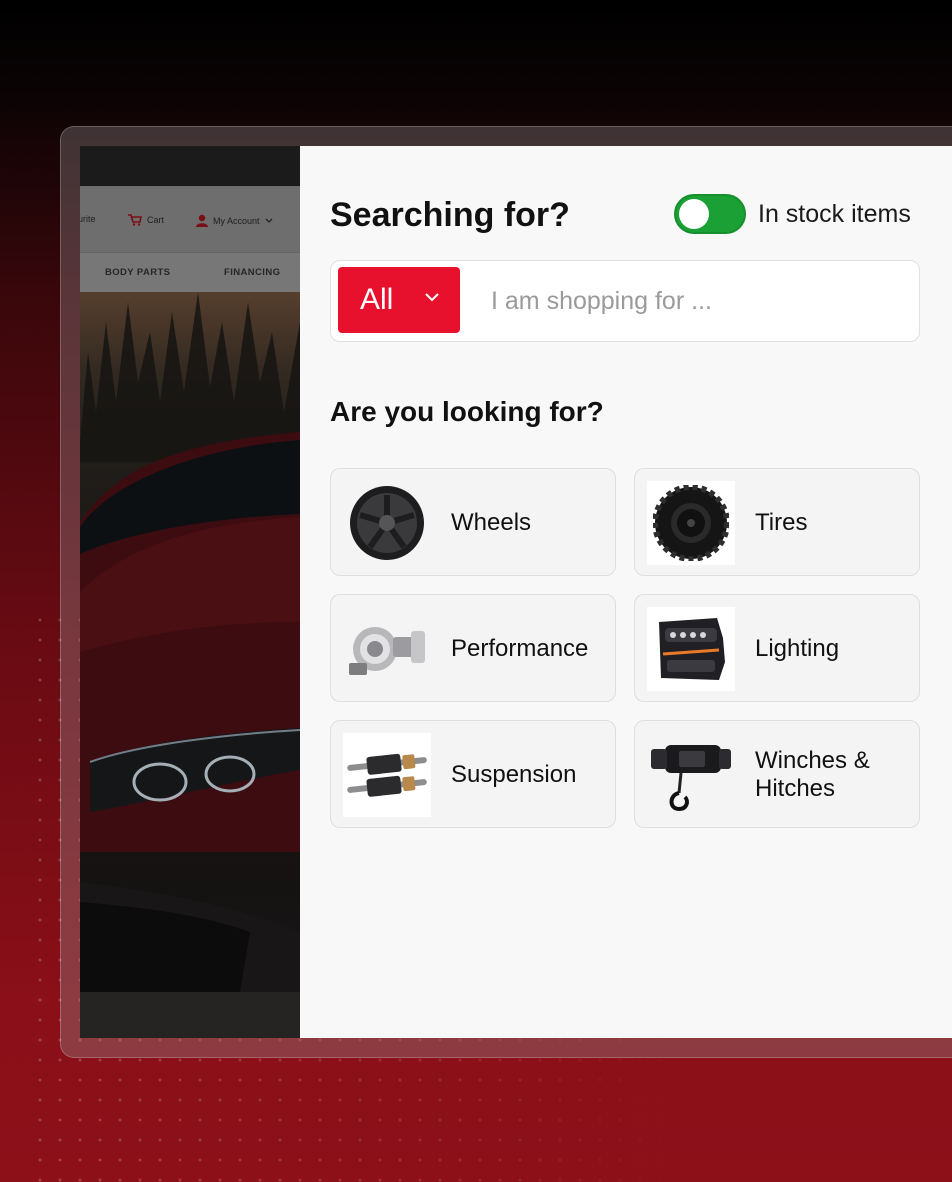 The height and width of the screenshot is (1182, 952). What do you see at coordinates (137, 272) in the screenshot?
I see `nav-item-body-parts: BODY PARTS` at bounding box center [137, 272].